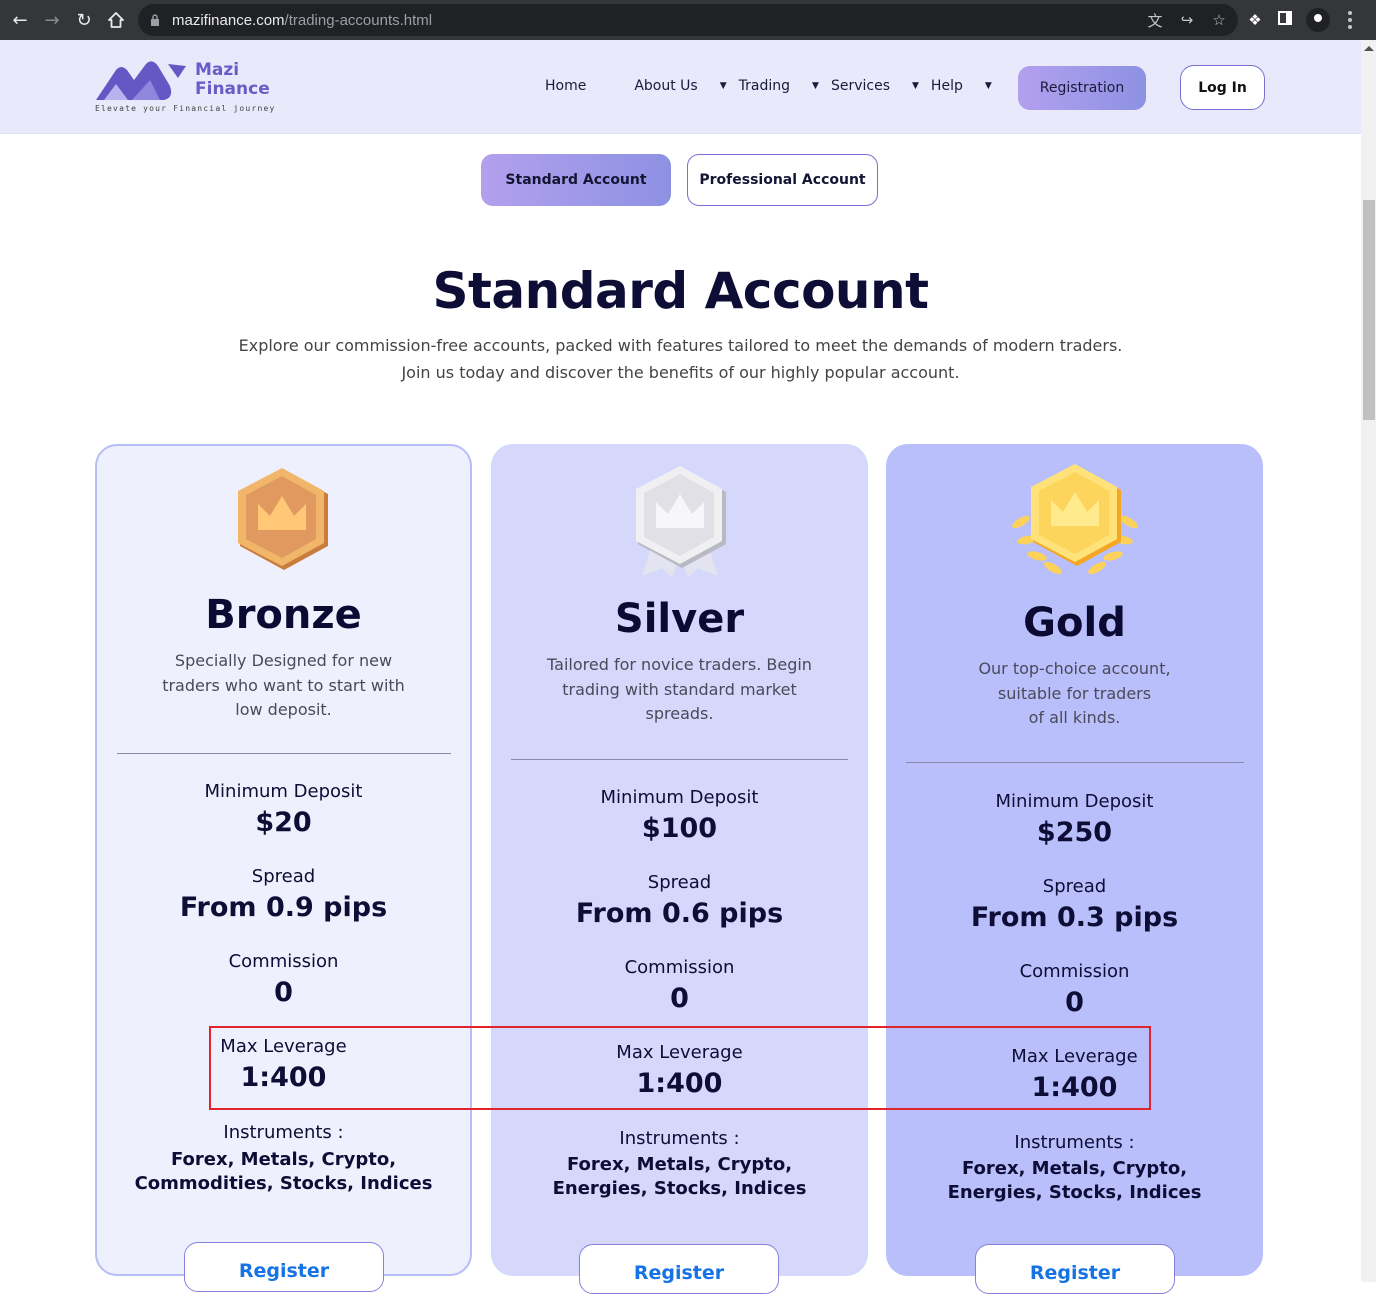 This screenshot has width=1376, height=1294. I want to click on main-navigation: Home About Us ▼ Trading ▼ Services ▼ Help ▼, so click(774, 86).